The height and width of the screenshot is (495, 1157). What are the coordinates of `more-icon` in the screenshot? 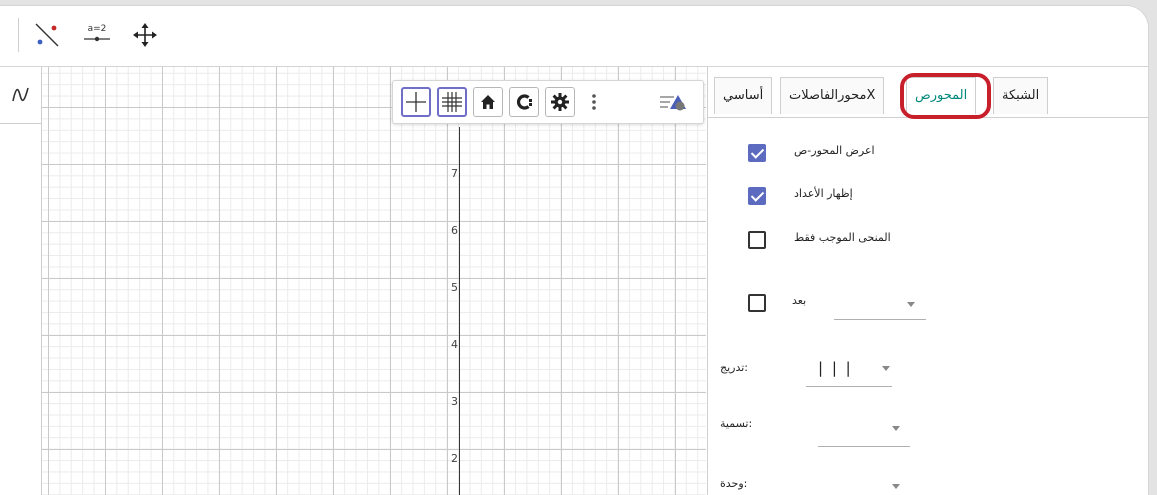 It's located at (594, 102).